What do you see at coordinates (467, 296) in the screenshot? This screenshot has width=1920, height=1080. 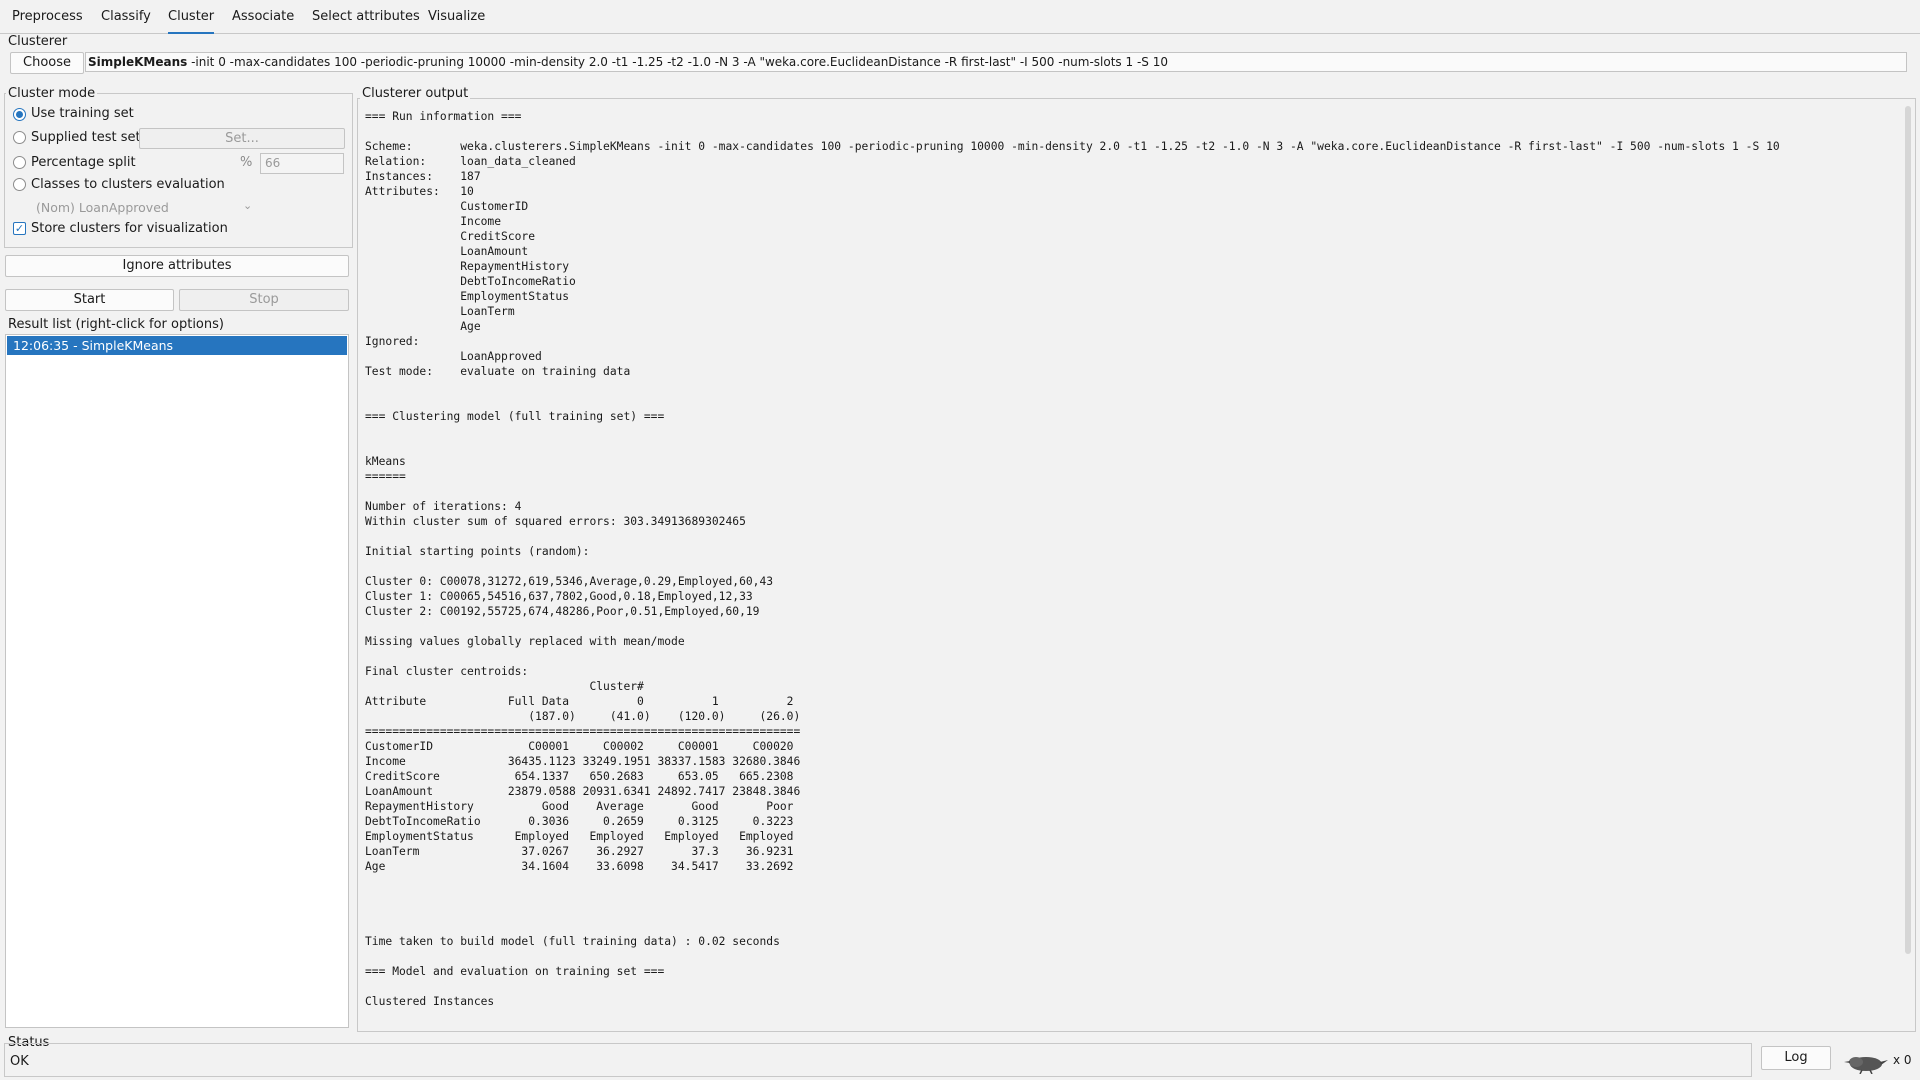 I see `output-line: EmploymentStatus` at bounding box center [467, 296].